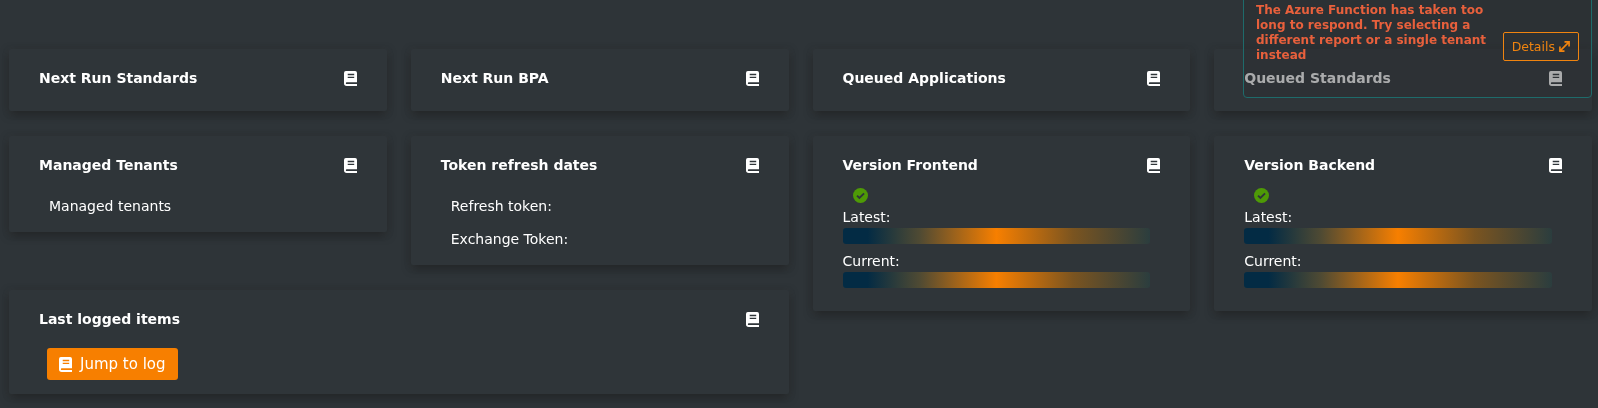 Image resolution: width=1598 pixels, height=408 pixels. What do you see at coordinates (118, 78) in the screenshot?
I see `card-title: Next Run Standards` at bounding box center [118, 78].